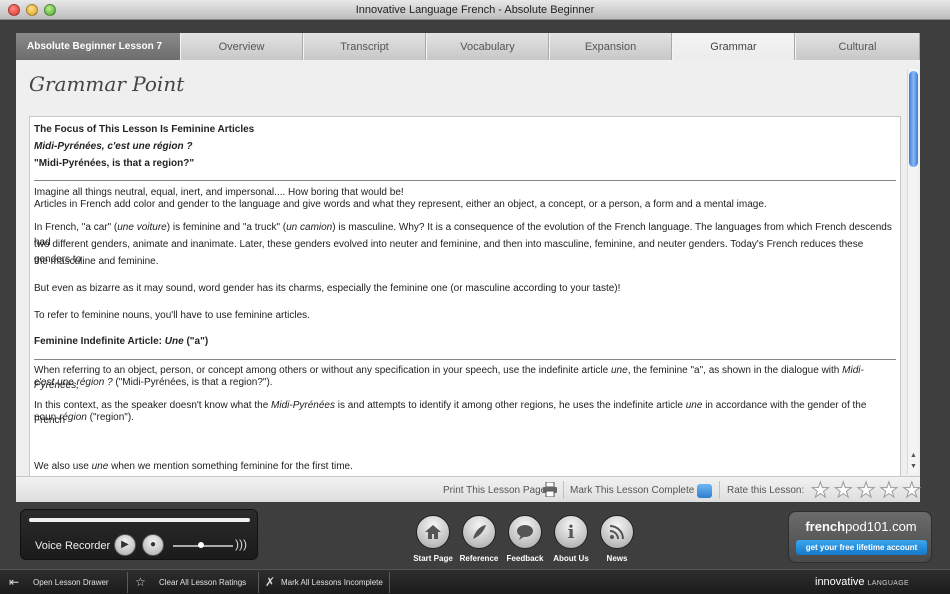 Image resolution: width=950 pixels, height=594 pixels. I want to click on rating-stars: ★ ★ ★ ★ ★, so click(866, 491).